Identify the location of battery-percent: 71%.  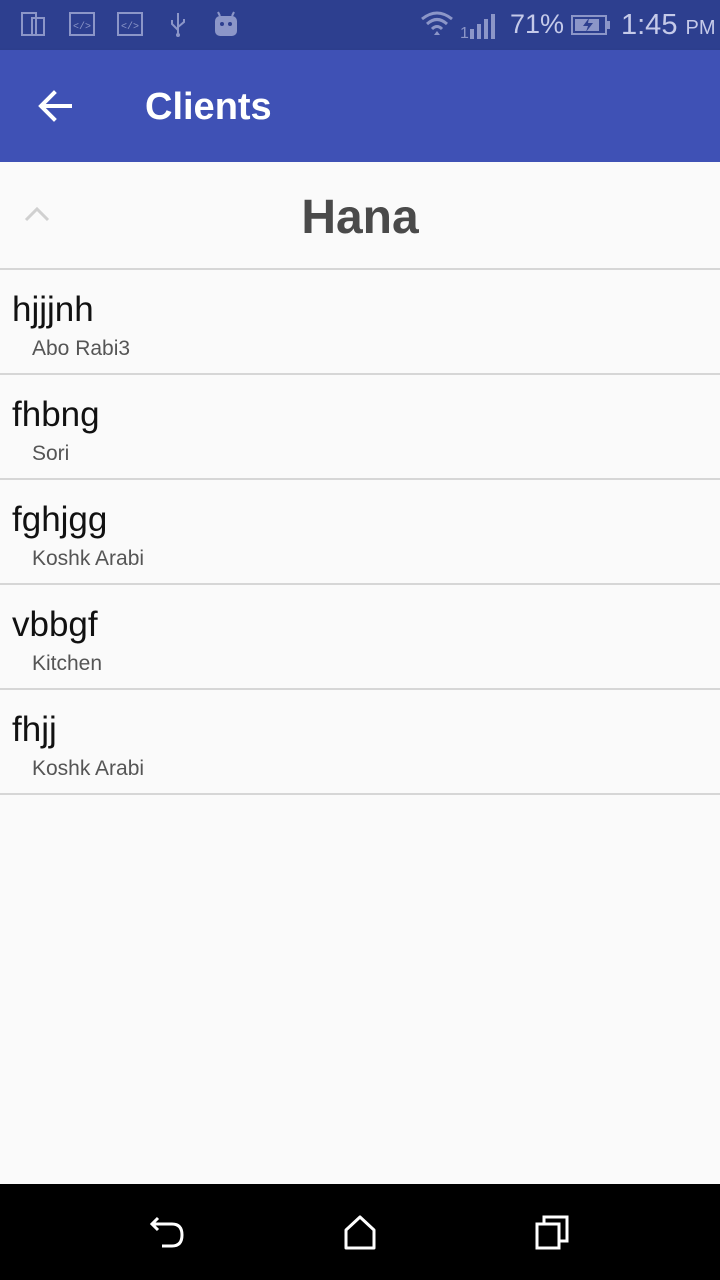
(537, 24).